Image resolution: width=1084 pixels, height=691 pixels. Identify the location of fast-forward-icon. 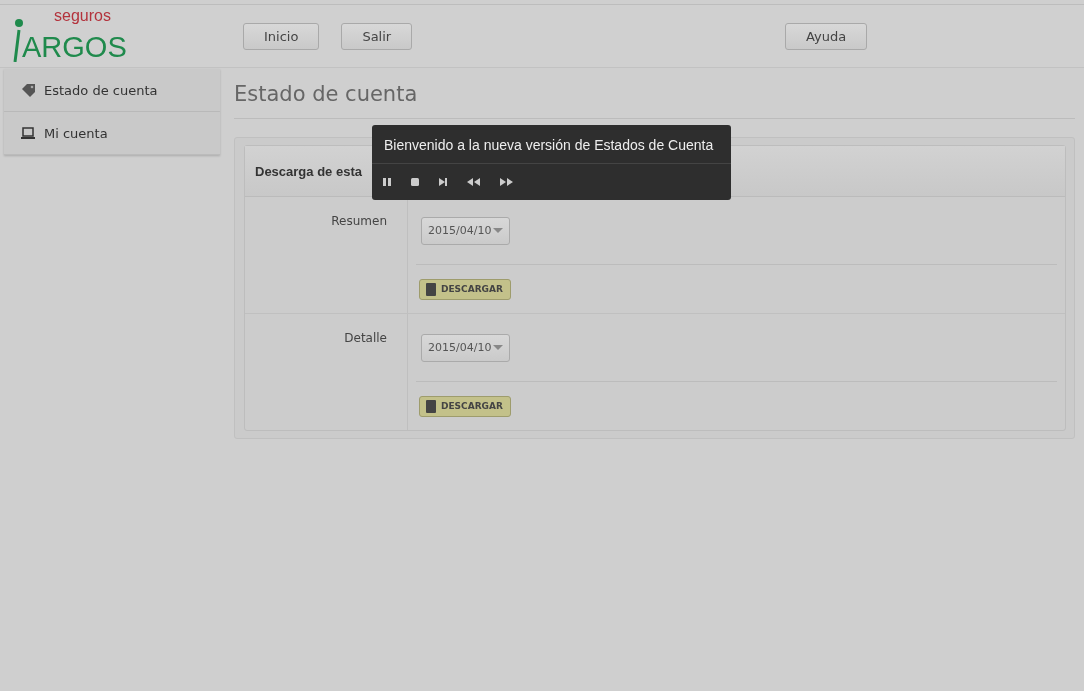
(506, 182).